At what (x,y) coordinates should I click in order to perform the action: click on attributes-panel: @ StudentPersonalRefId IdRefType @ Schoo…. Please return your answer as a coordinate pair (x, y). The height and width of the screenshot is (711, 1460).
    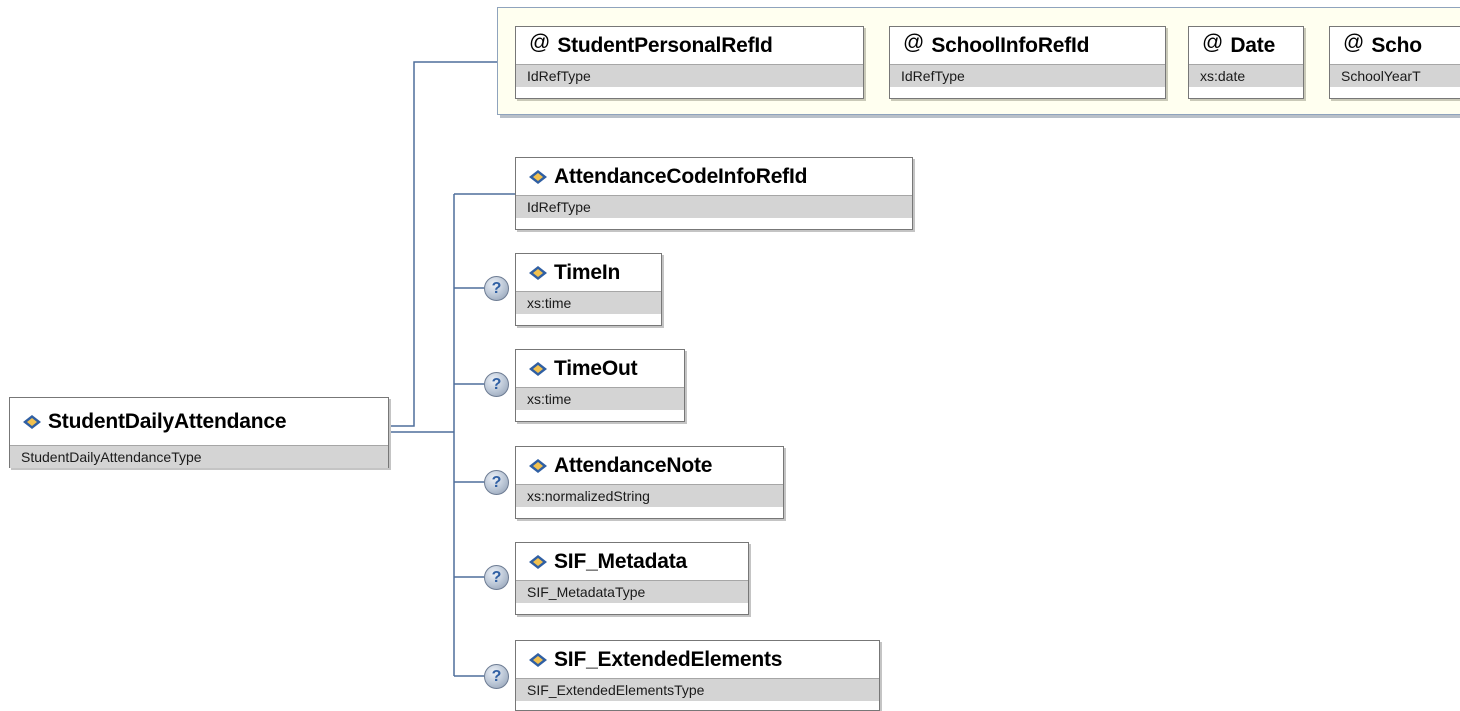
    Looking at the image, I should click on (978, 61).